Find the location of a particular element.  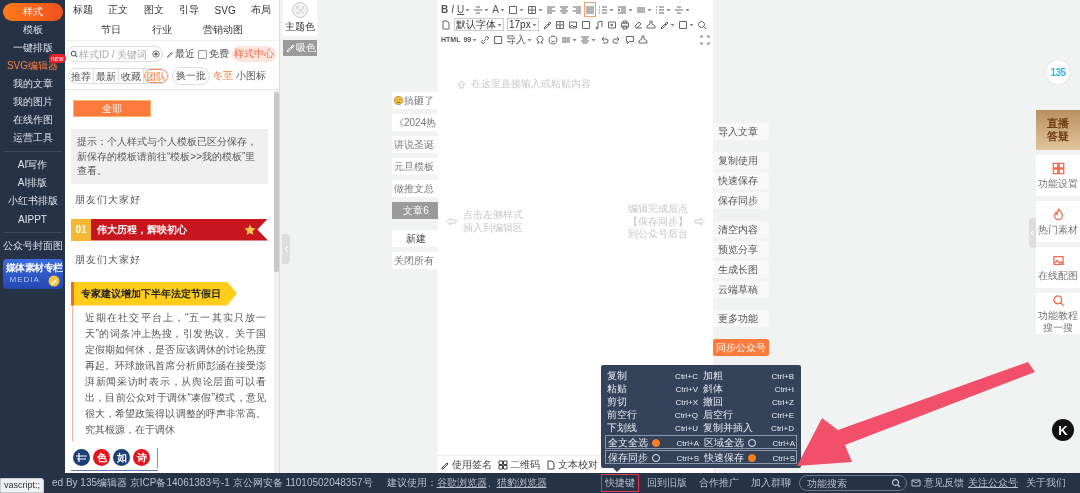

category-tab: SVG is located at coordinates (225, 10).